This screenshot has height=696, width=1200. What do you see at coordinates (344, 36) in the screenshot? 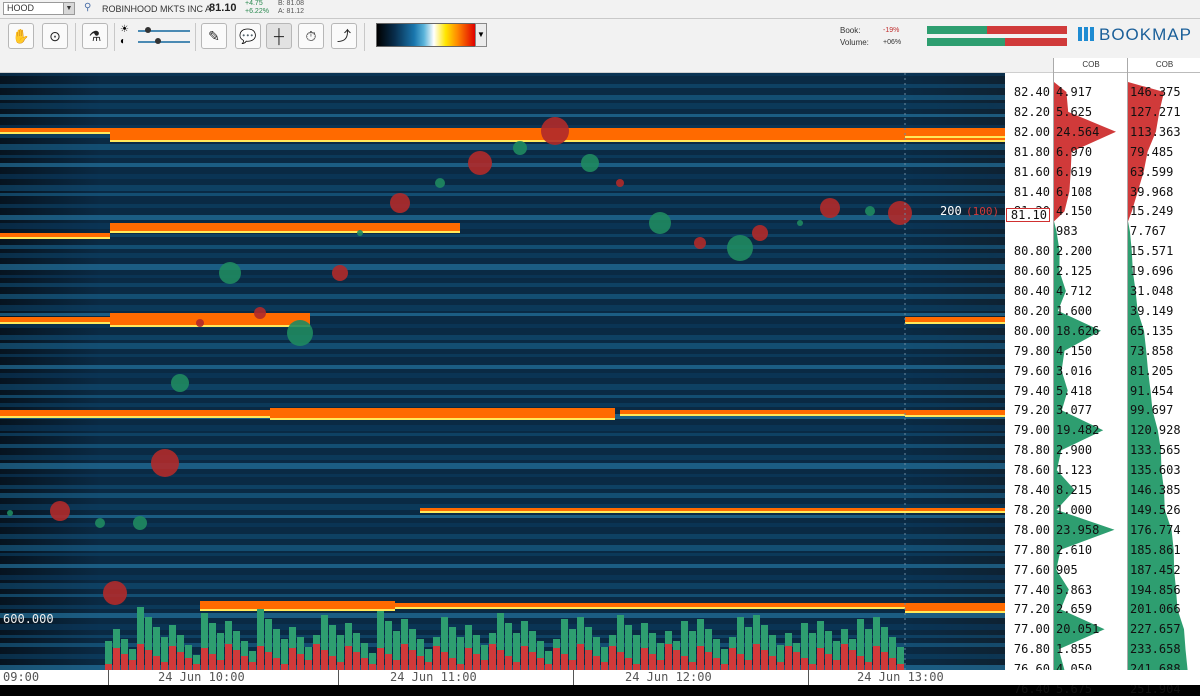
I see `trend-icon: ⤴` at bounding box center [344, 36].